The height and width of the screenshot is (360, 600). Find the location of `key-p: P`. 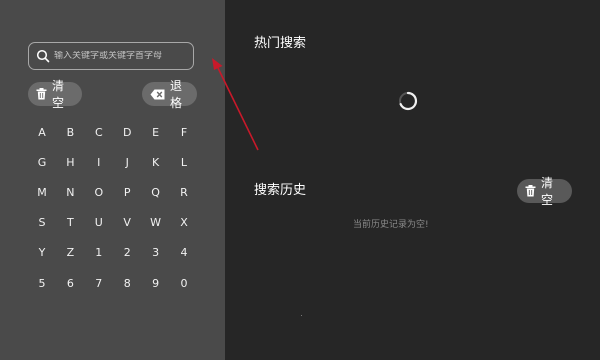

key-p: P is located at coordinates (127, 192).